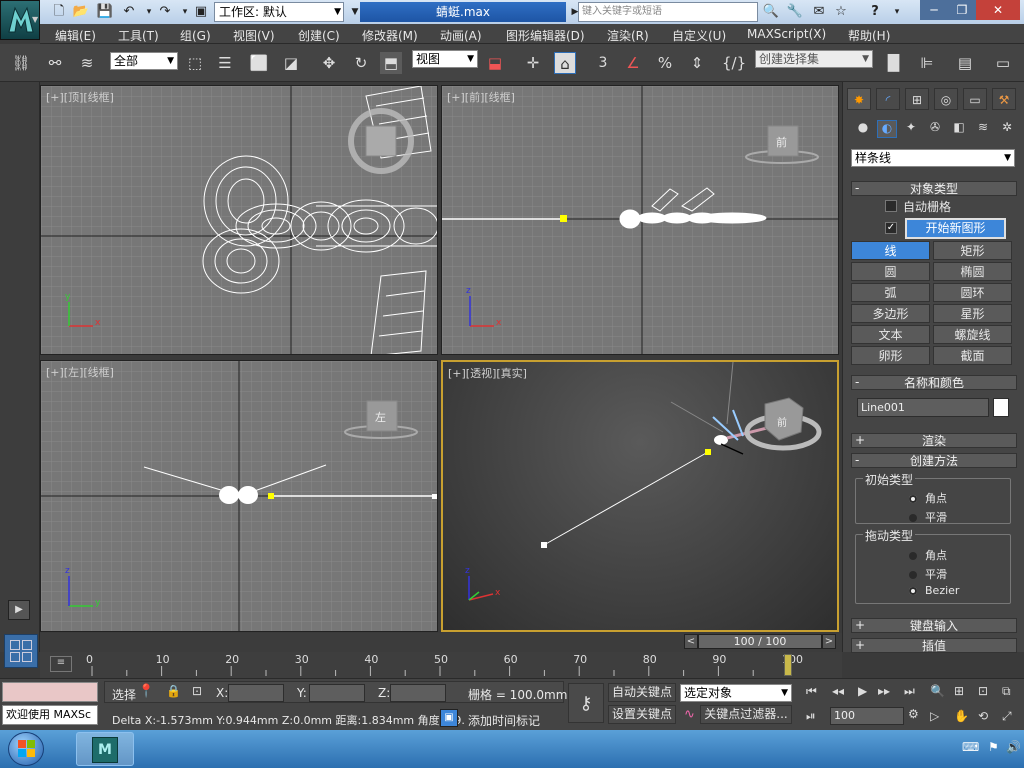  What do you see at coordinates (891, 206) in the screenshot?
I see `autogrid-checkbox` at bounding box center [891, 206].